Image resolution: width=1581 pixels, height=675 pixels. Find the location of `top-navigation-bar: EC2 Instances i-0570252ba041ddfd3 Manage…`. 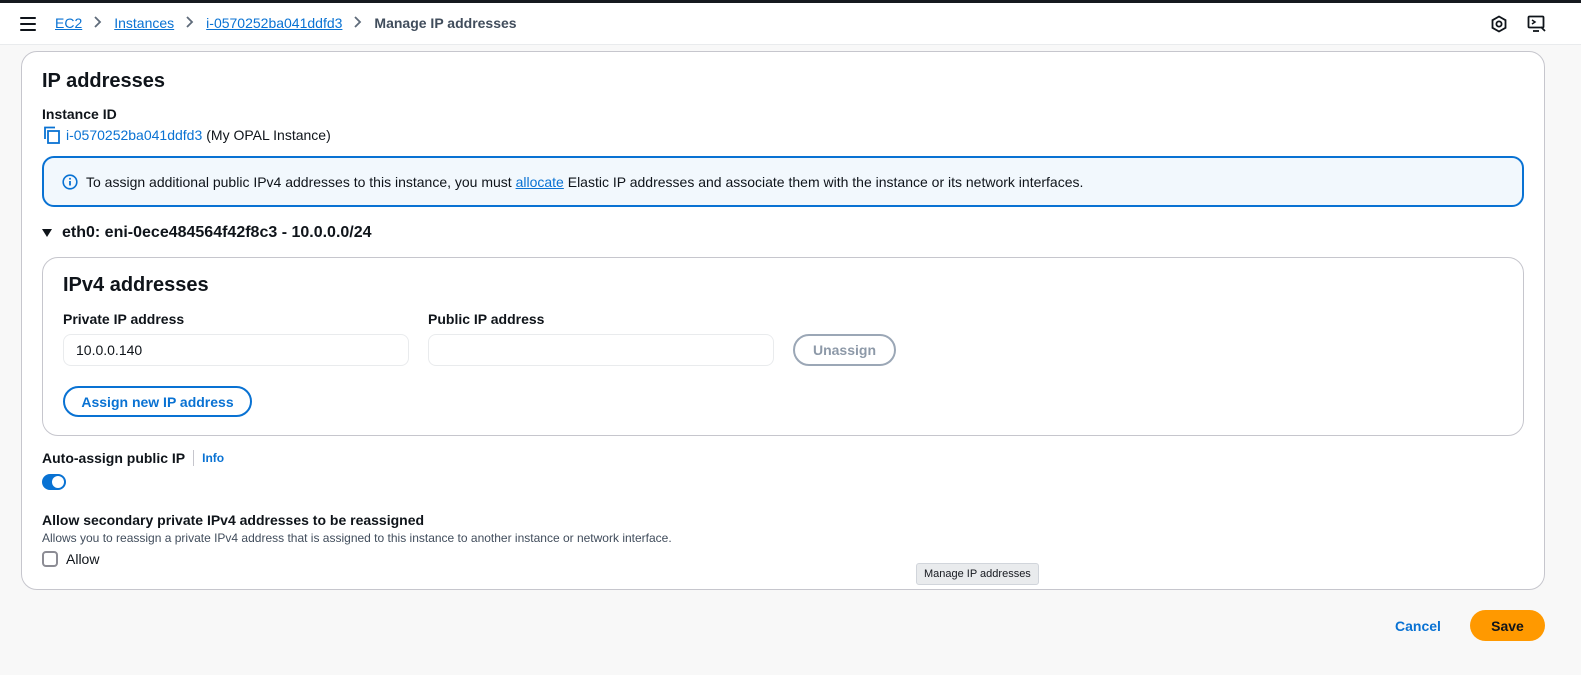

top-navigation-bar: EC2 Instances i-0570252ba041ddfd3 Manage… is located at coordinates (790, 24).